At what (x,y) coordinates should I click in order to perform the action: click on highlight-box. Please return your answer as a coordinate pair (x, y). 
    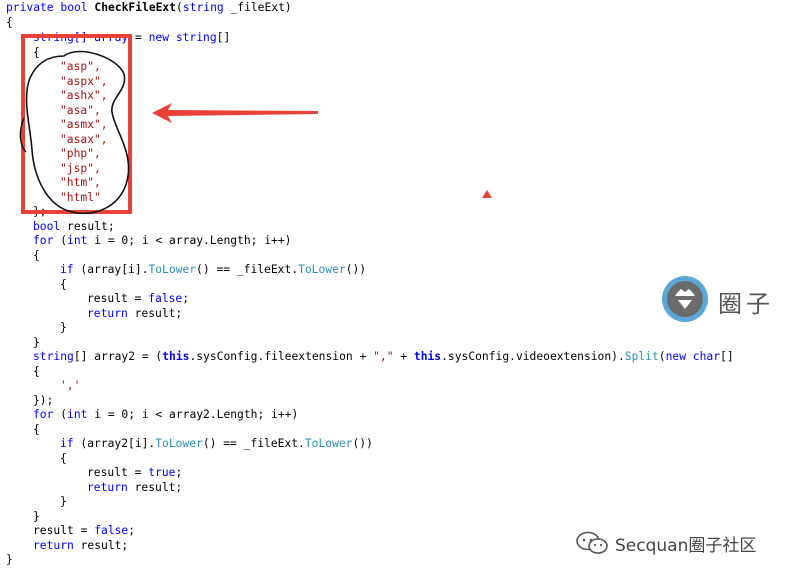
    Looking at the image, I should click on (76, 124).